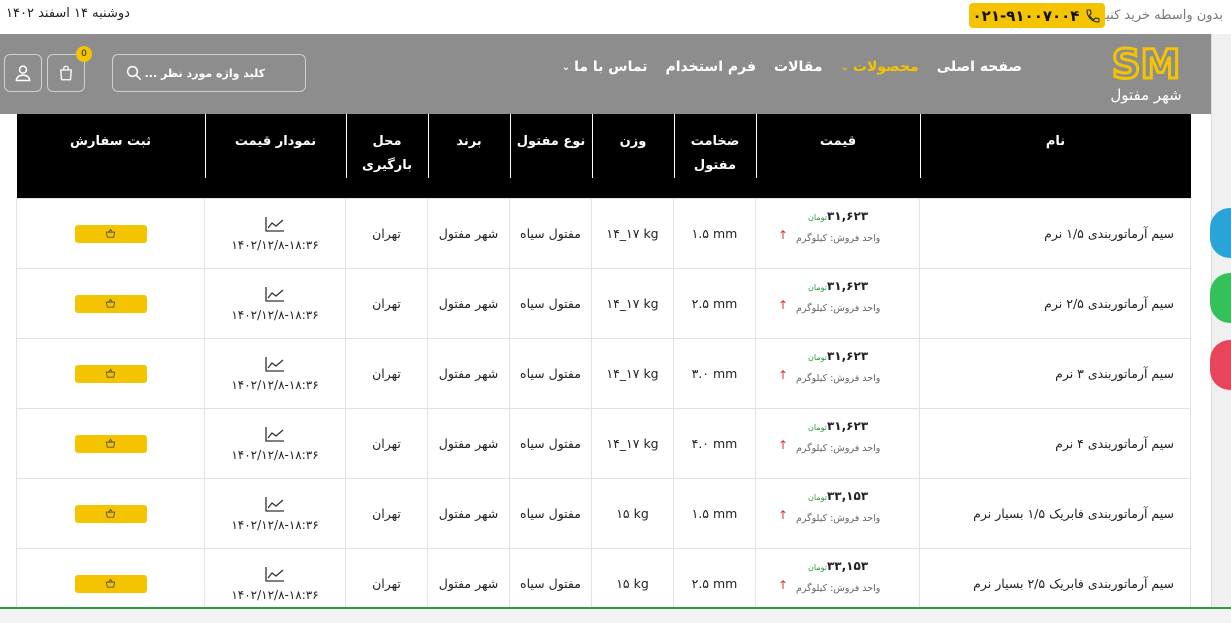 Image resolution: width=1231 pixels, height=623 pixels. I want to click on account-button, so click(23, 73).